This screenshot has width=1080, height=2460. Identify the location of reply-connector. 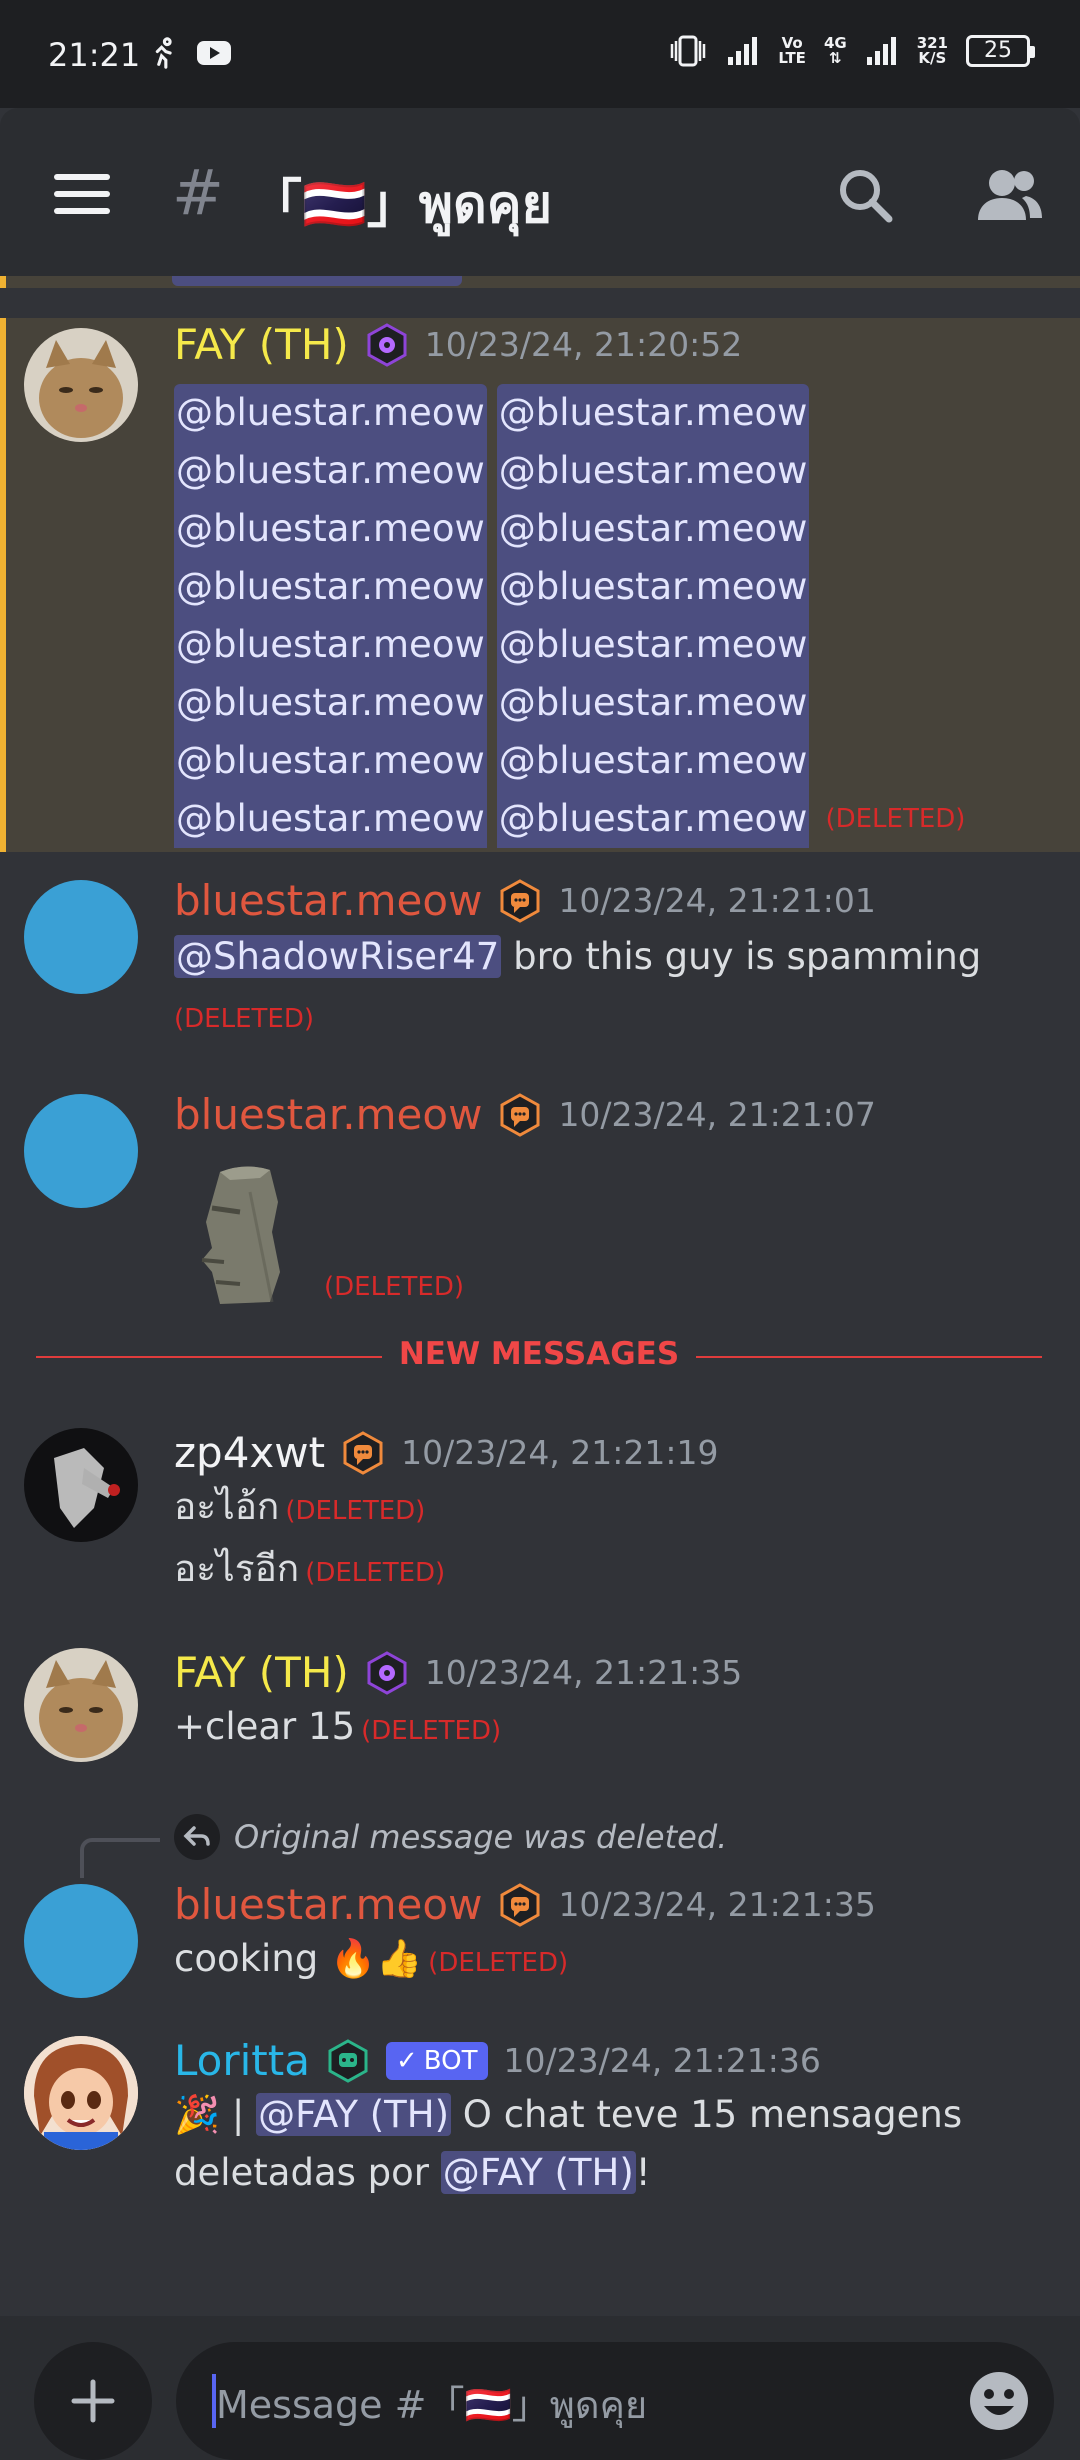
(120, 1858).